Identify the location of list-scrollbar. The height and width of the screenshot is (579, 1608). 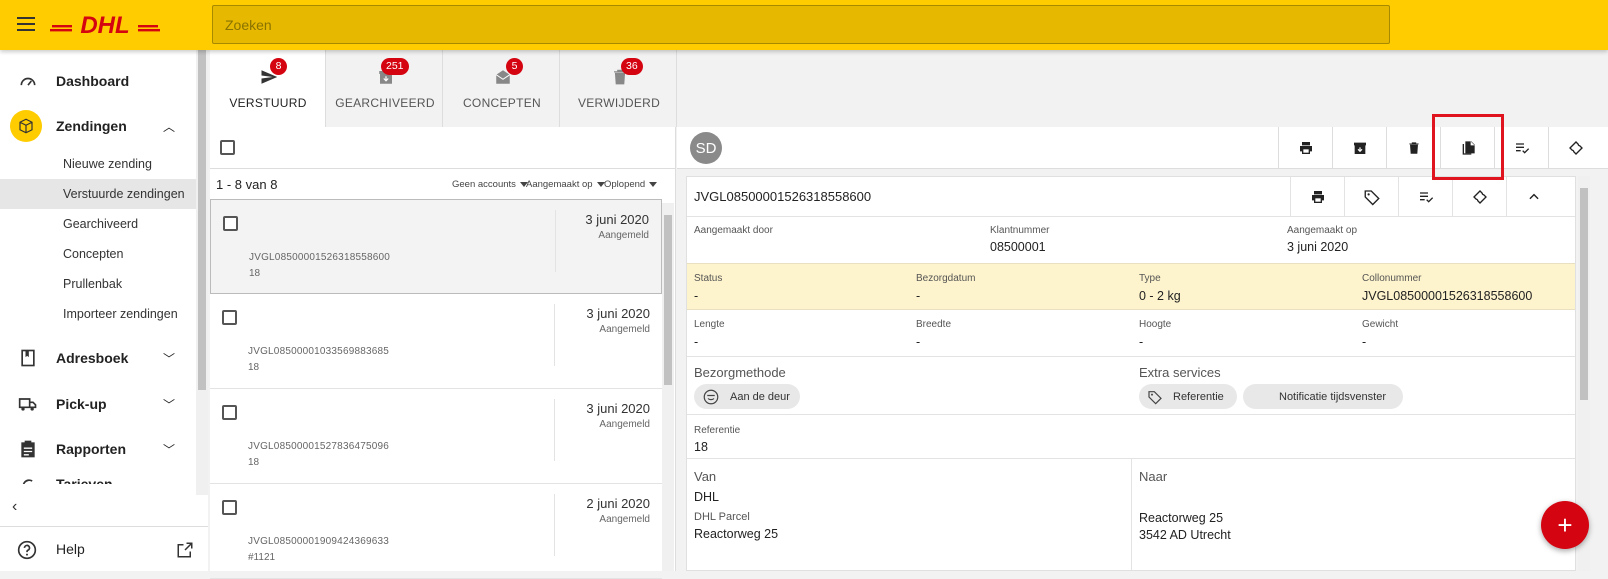
(668, 387).